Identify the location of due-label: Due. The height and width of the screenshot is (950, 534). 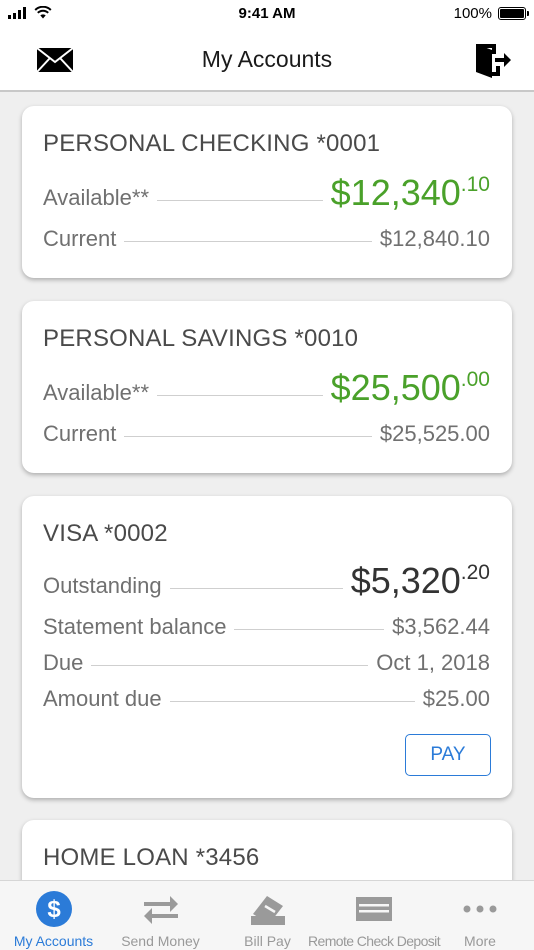
(63, 662).